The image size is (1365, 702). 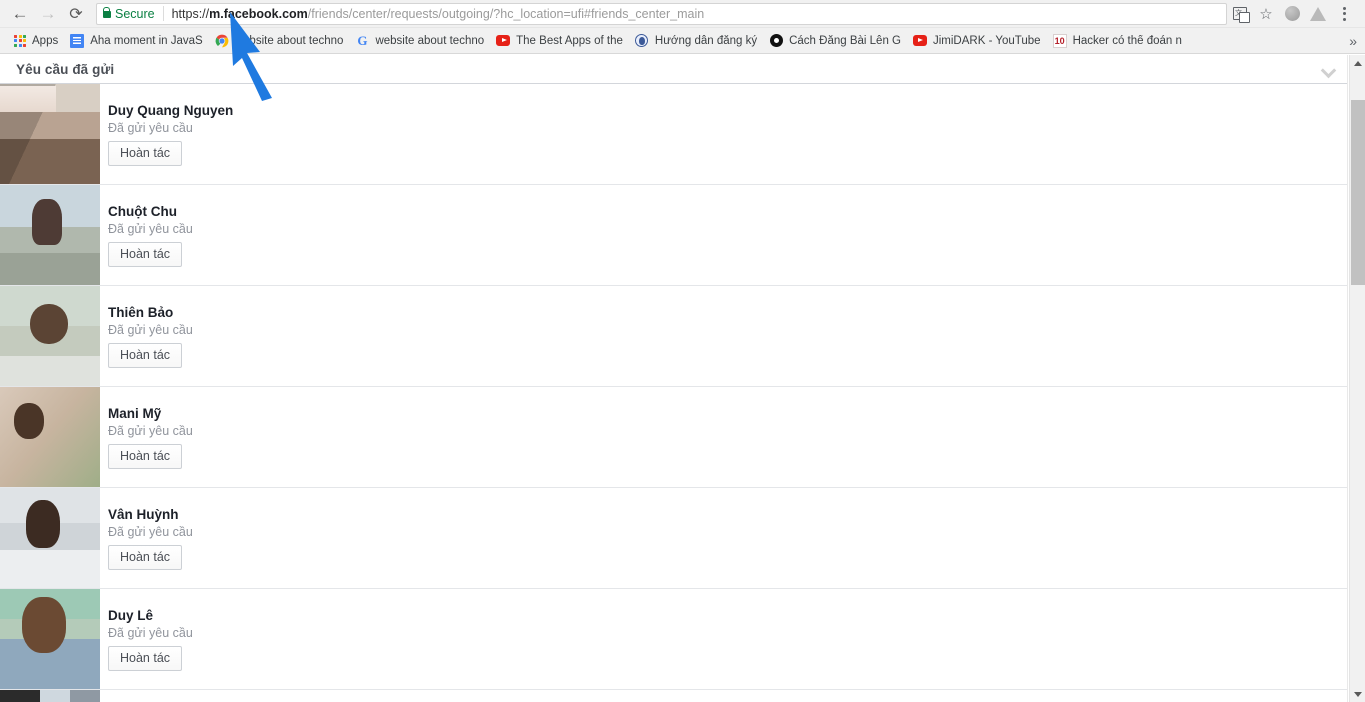 I want to click on friend-name: Mani Mỹ, so click(x=727, y=413).